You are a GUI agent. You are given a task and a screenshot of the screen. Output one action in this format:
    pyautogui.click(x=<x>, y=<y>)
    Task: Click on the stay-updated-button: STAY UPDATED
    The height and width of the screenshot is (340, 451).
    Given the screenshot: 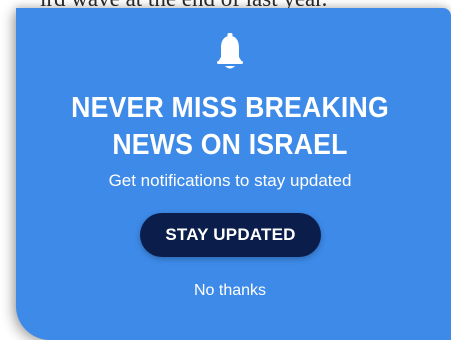 What is the action you would take?
    pyautogui.click(x=230, y=235)
    